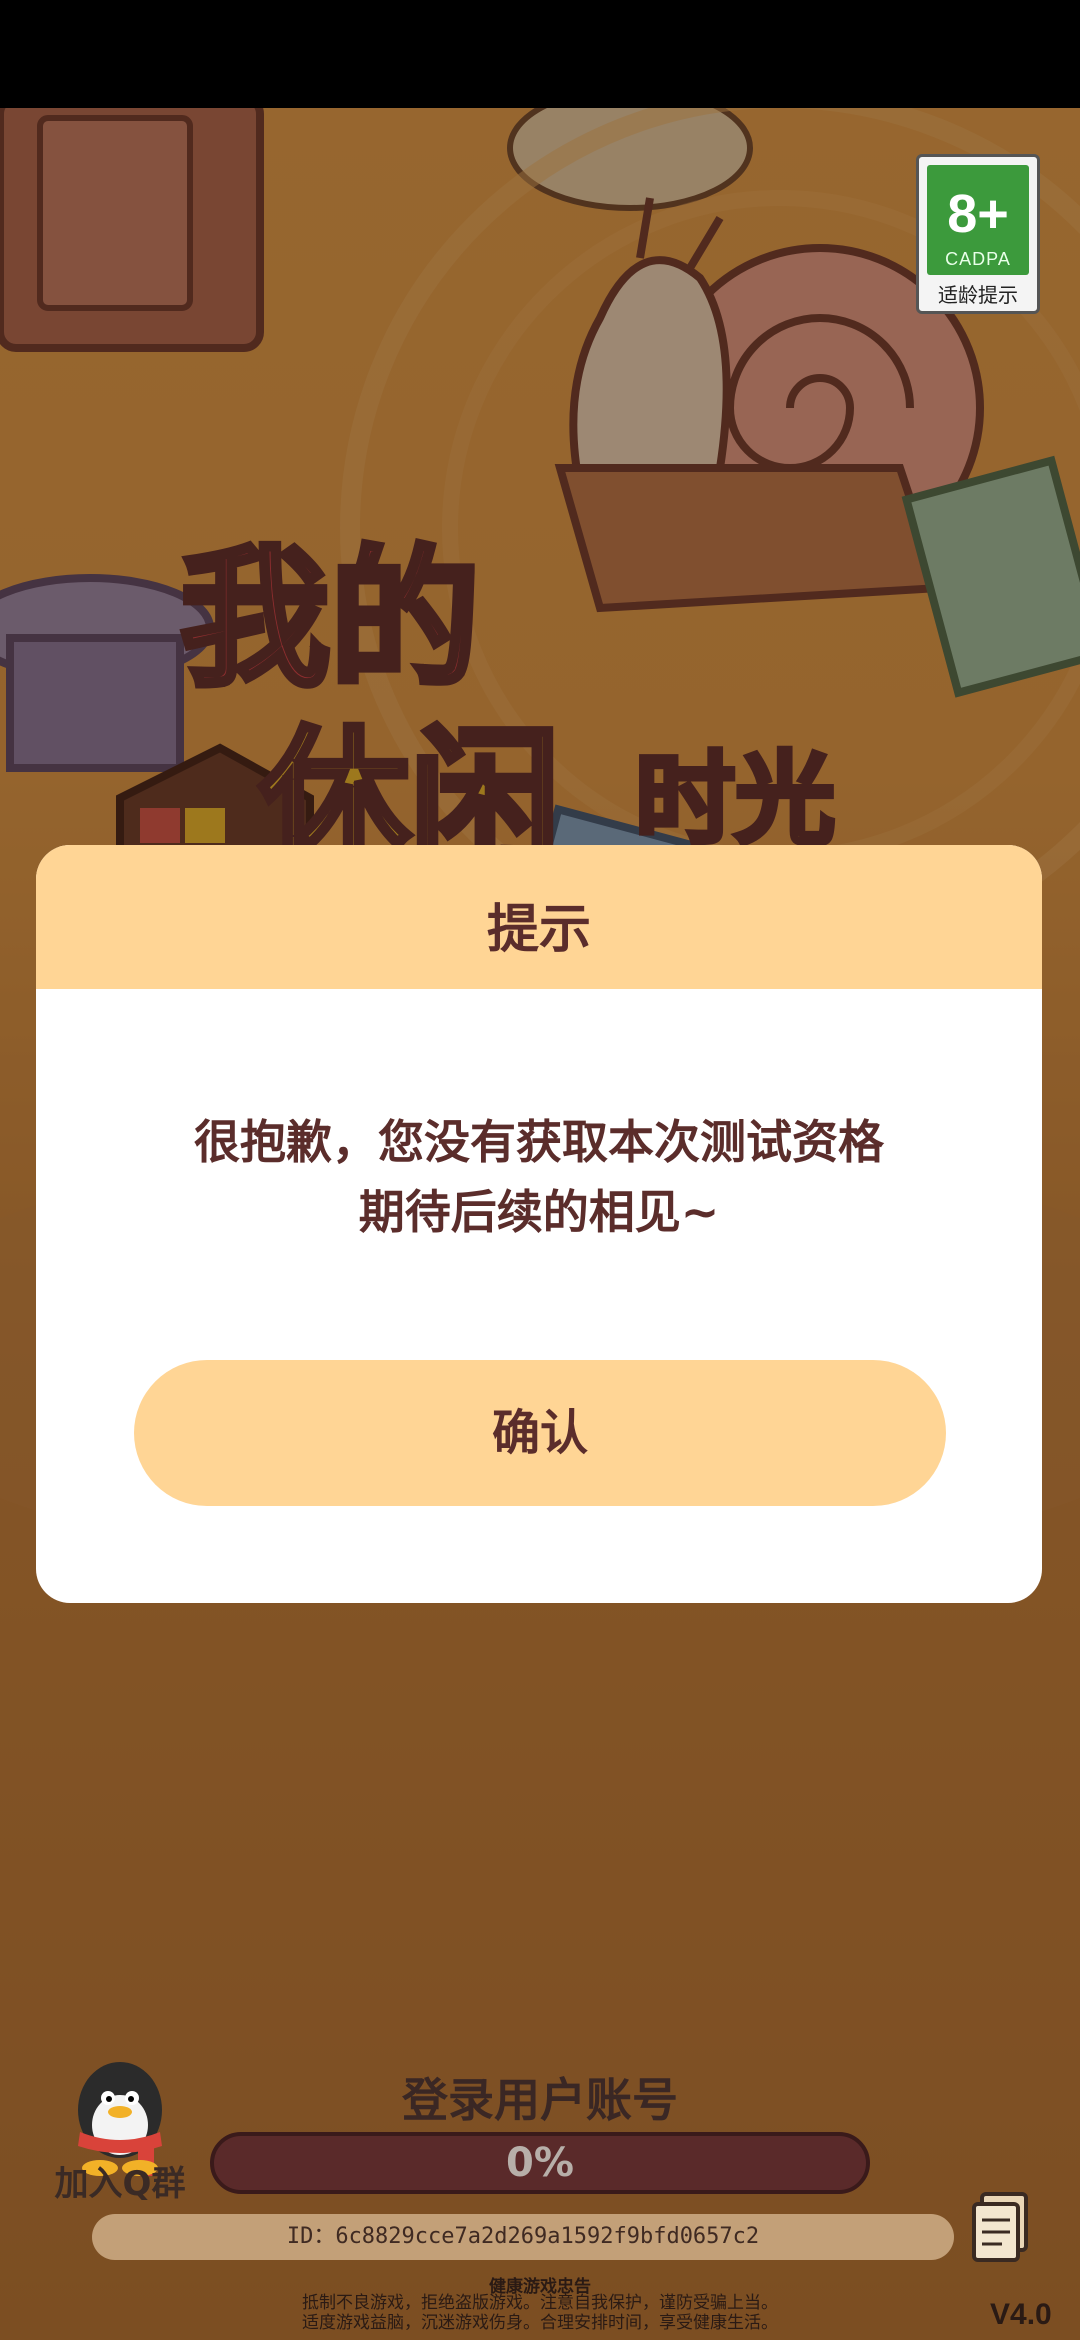 The width and height of the screenshot is (1080, 2340). I want to click on health-advice-line-1: 抵制不良游戏，拒绝盗版游戏。注意自我保护，谨防受骗上当。, so click(540, 2303).